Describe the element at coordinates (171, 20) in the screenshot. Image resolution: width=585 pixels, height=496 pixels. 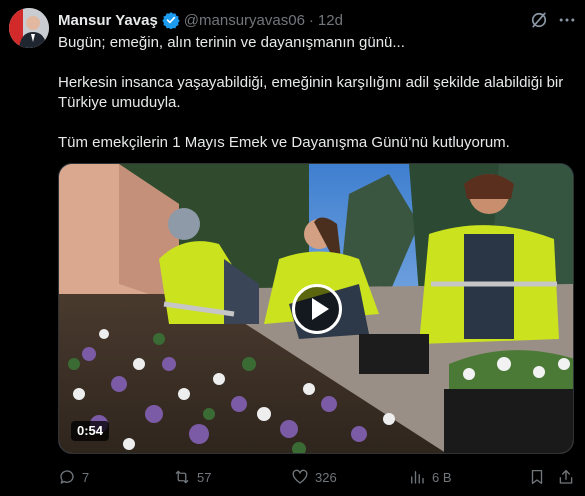
I see `verified-badge-icon` at that location.